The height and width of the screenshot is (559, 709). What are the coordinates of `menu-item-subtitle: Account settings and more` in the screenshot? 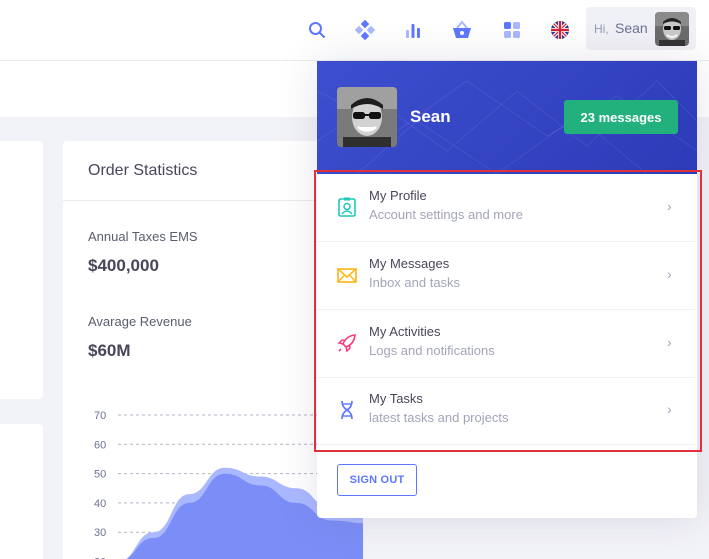 It's located at (446, 214).